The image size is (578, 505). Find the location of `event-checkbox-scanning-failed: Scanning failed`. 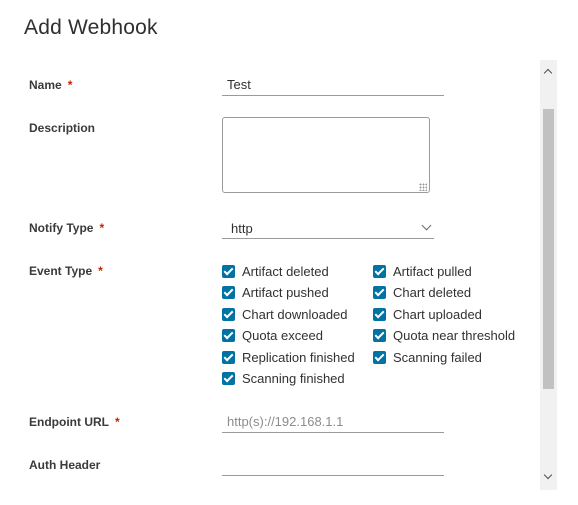

event-checkbox-scanning-failed: Scanning failed is located at coordinates (427, 357).